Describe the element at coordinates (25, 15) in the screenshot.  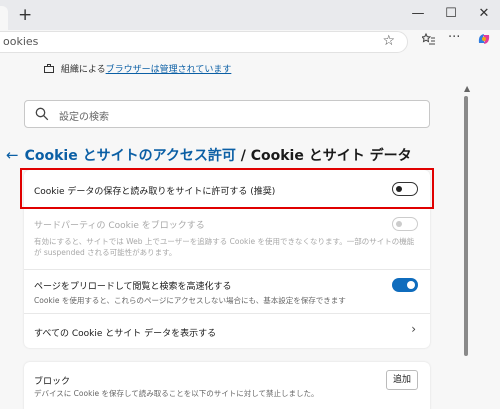
I see `new-tab-button: +` at that location.